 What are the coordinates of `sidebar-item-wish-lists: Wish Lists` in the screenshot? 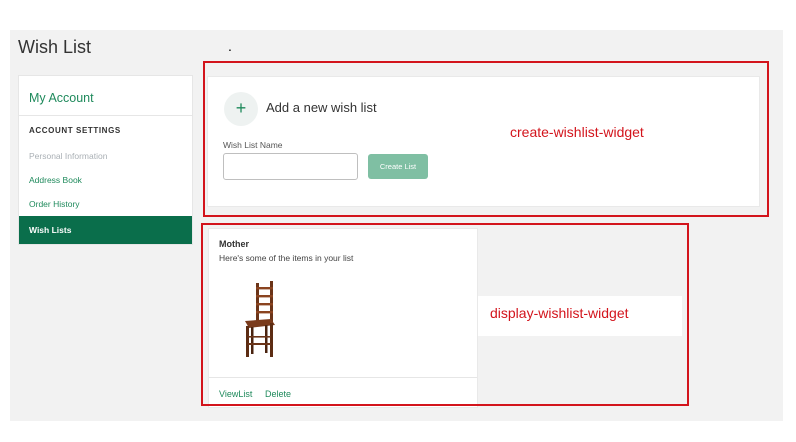 It's located at (105, 230).